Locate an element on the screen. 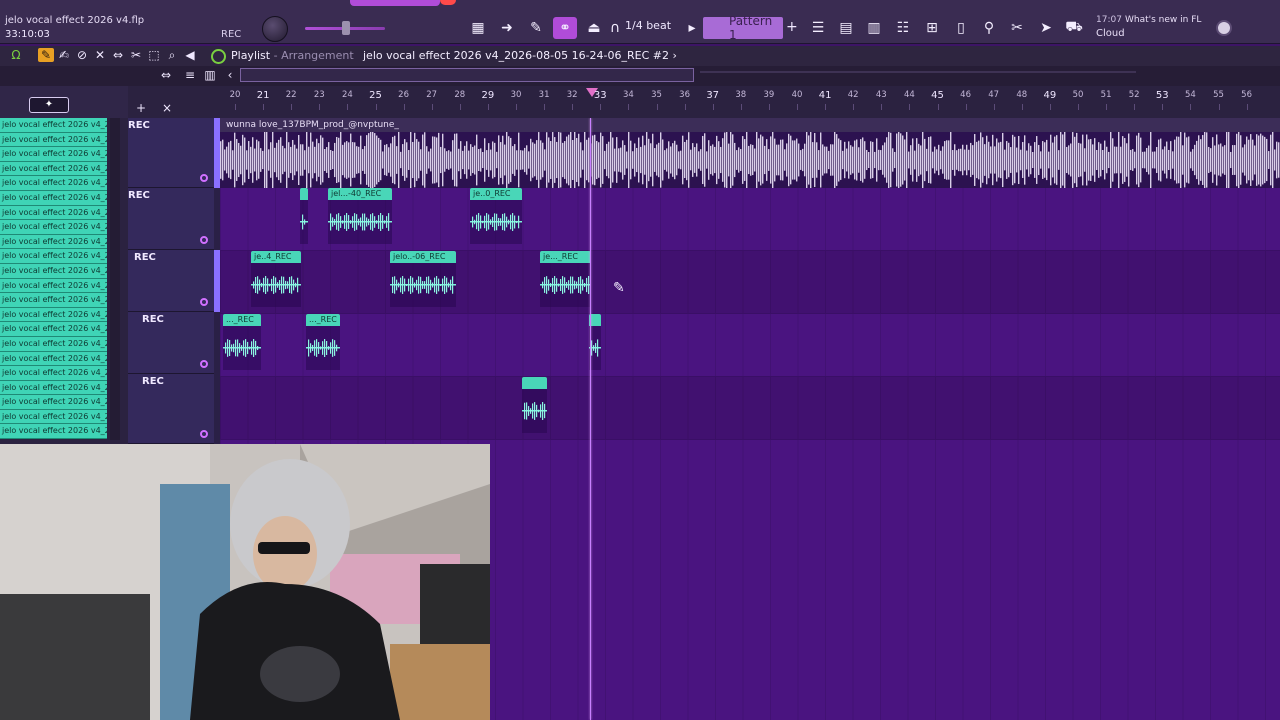 This screenshot has height=720, width=1280. track-header-1: REC is located at coordinates (174, 153).